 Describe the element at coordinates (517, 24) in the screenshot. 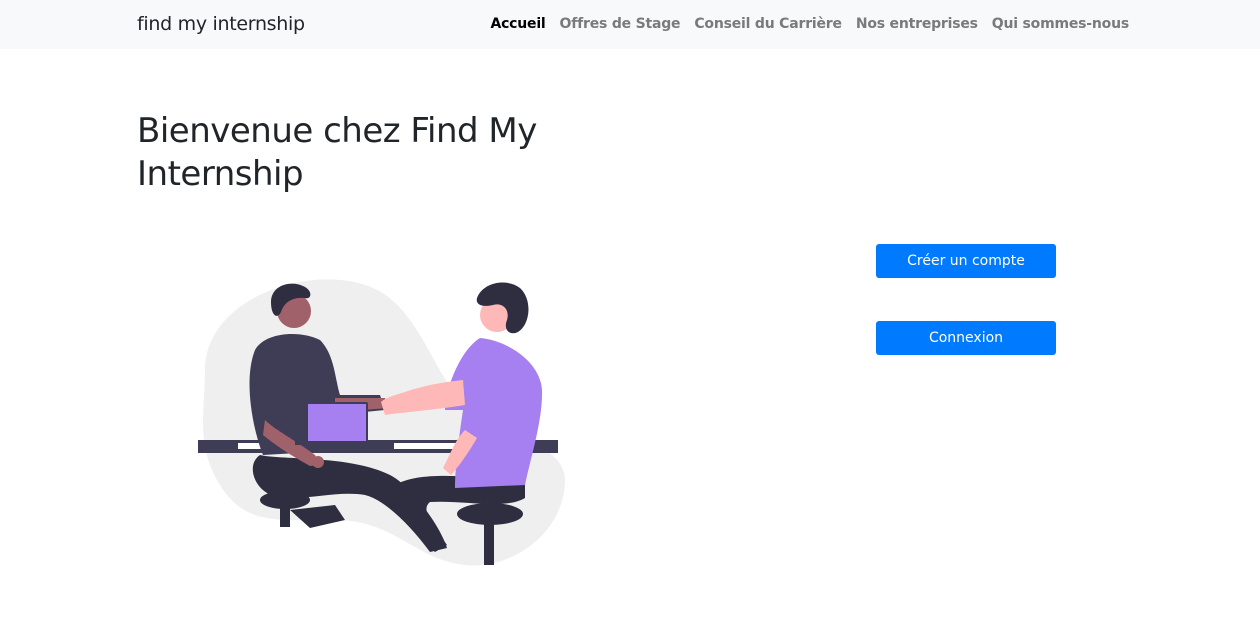

I see `nav-link-accueil: Accueil` at that location.